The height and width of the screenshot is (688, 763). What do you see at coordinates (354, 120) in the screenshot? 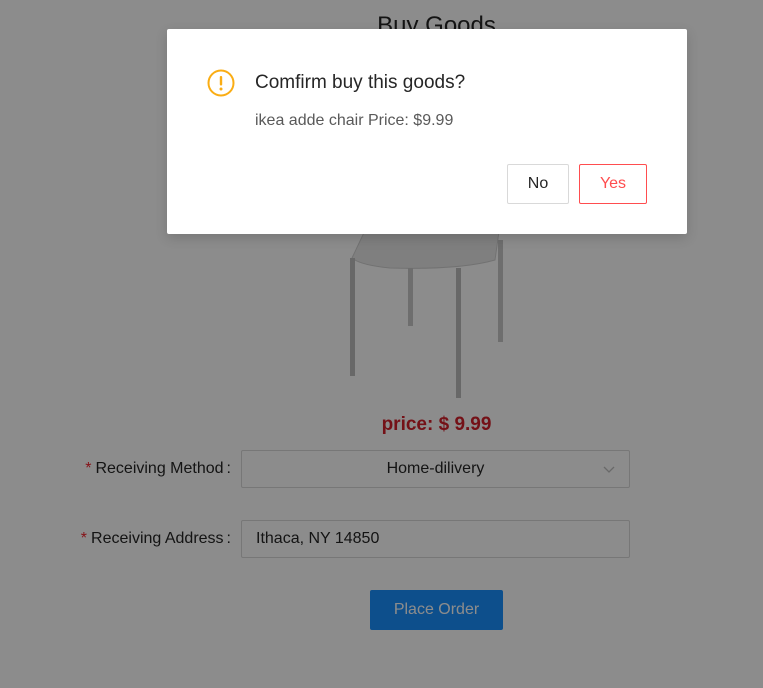
I see `modal-content: ikea adde chair Price: $9.99` at bounding box center [354, 120].